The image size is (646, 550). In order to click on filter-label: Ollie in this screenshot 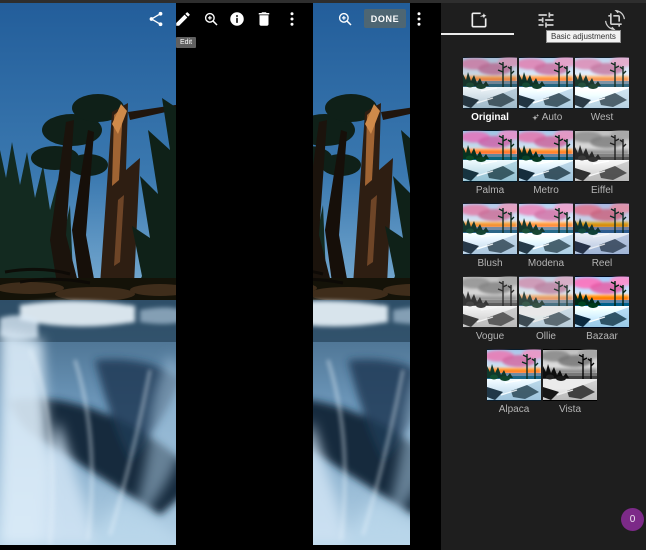, I will do `click(545, 336)`.